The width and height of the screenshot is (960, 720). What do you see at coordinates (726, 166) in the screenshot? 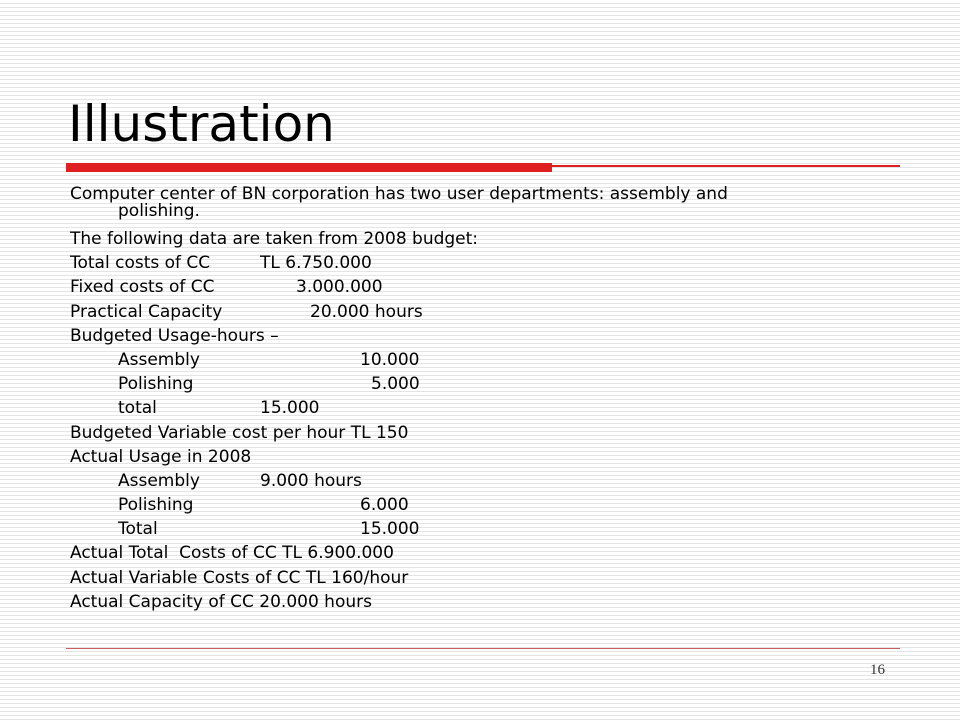
I see `title-underline-thin` at bounding box center [726, 166].